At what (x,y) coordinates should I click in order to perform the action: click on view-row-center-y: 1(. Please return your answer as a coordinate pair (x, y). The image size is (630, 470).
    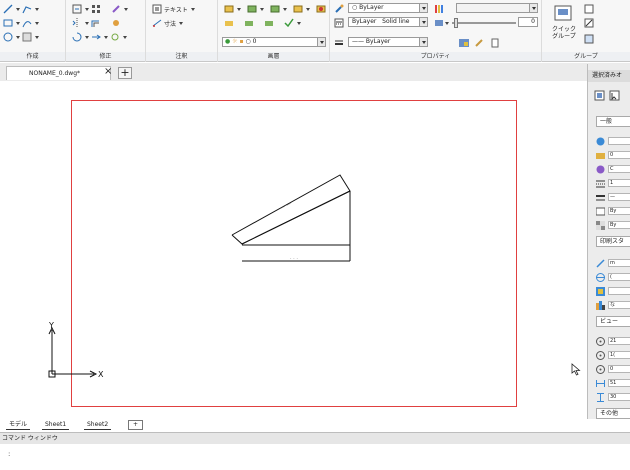
    Looking at the image, I should click on (613, 355).